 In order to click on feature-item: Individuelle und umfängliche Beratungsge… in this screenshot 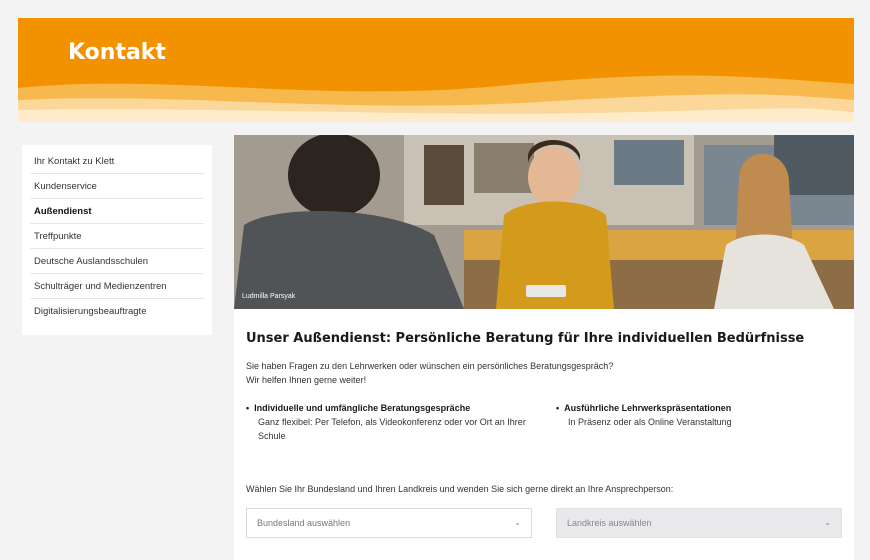, I will do `click(391, 422)`.